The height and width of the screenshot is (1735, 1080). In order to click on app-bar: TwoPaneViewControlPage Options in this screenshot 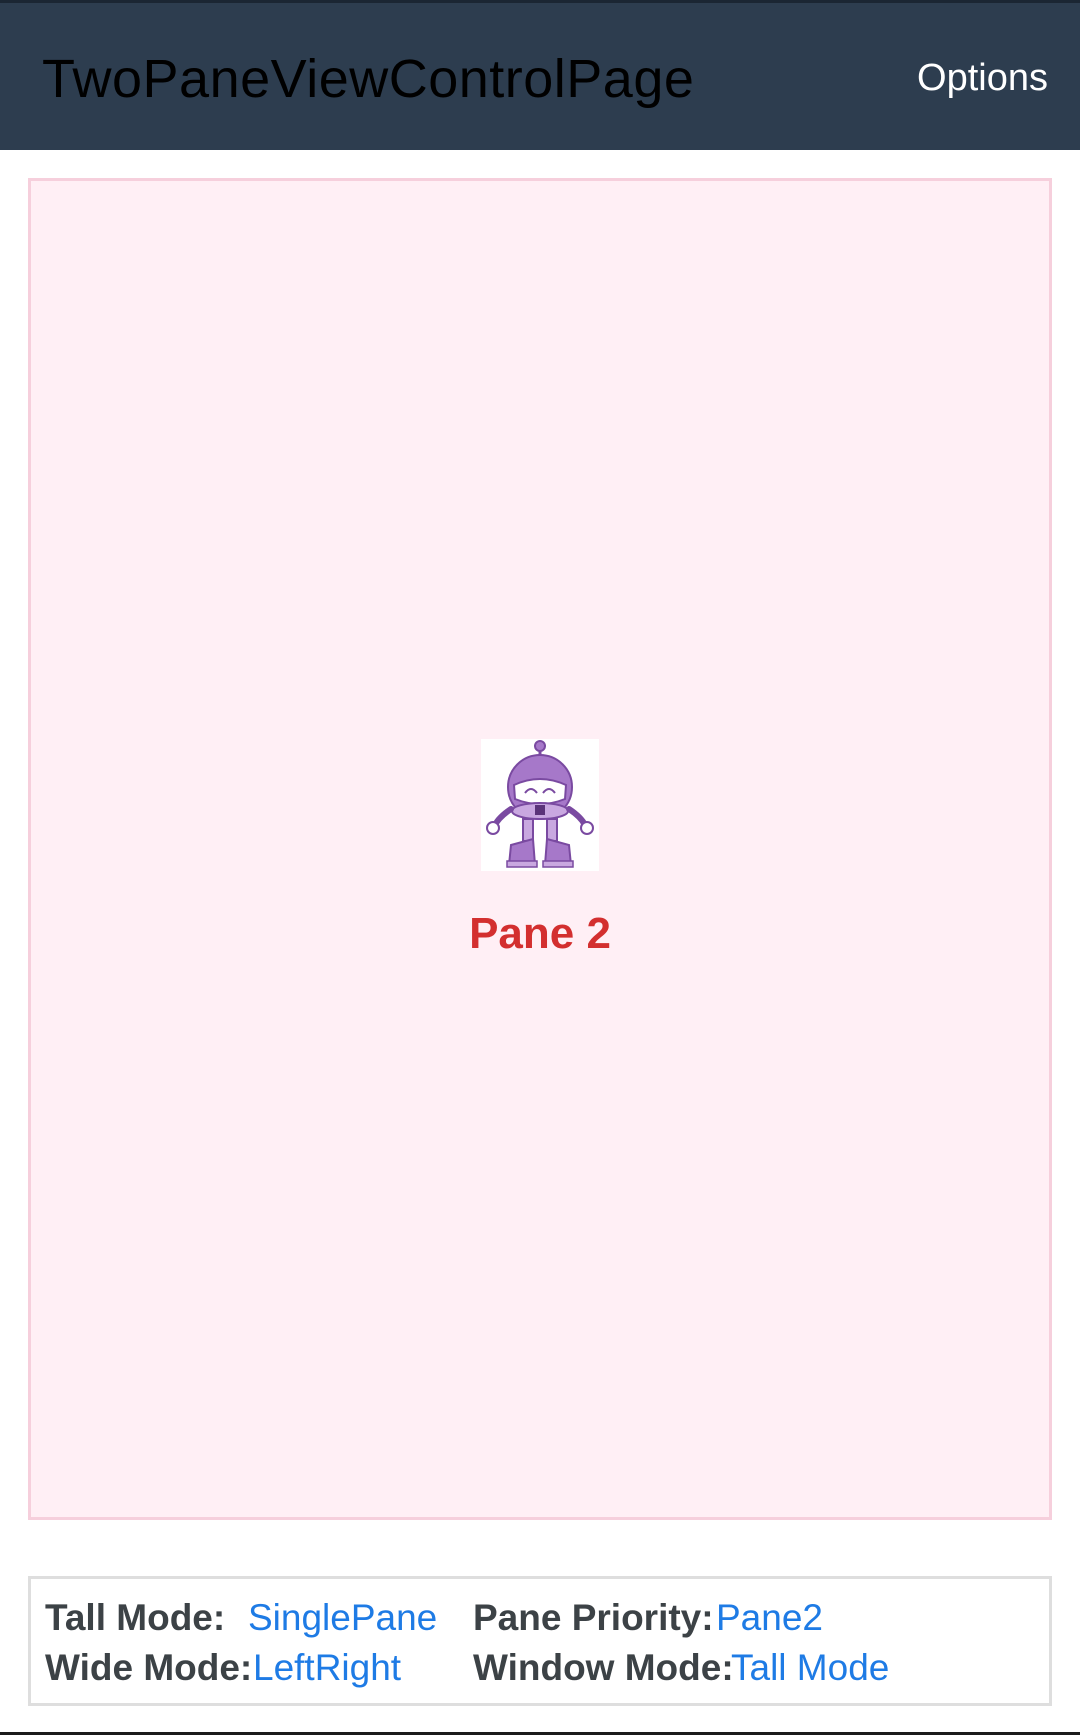, I will do `click(540, 75)`.